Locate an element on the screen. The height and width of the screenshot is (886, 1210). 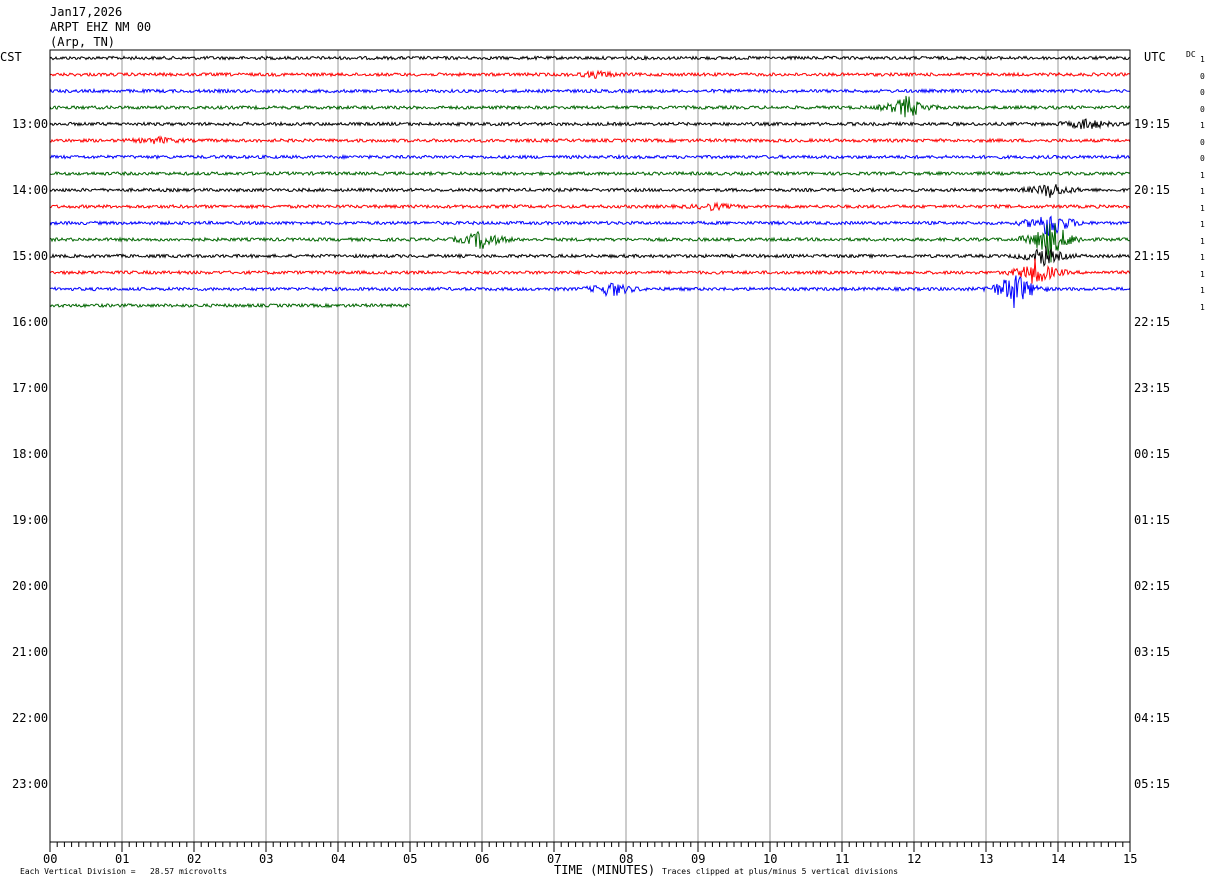
left-hour-label: 23:00 is located at coordinates (30, 784).